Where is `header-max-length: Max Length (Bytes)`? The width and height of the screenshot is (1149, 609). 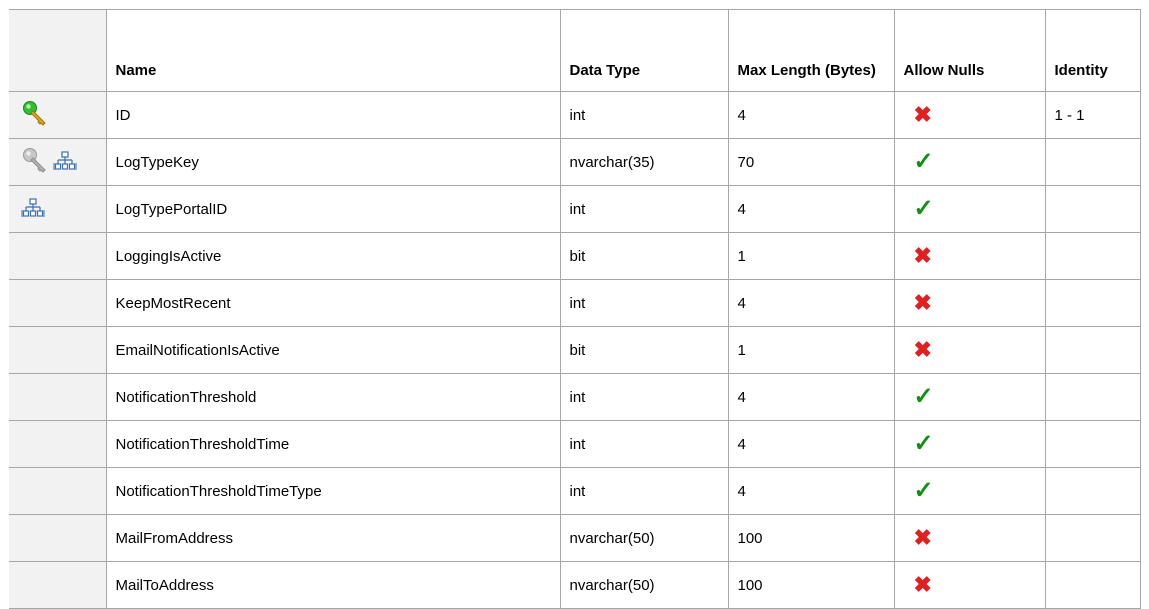
header-max-length: Max Length (Bytes) is located at coordinates (811, 50).